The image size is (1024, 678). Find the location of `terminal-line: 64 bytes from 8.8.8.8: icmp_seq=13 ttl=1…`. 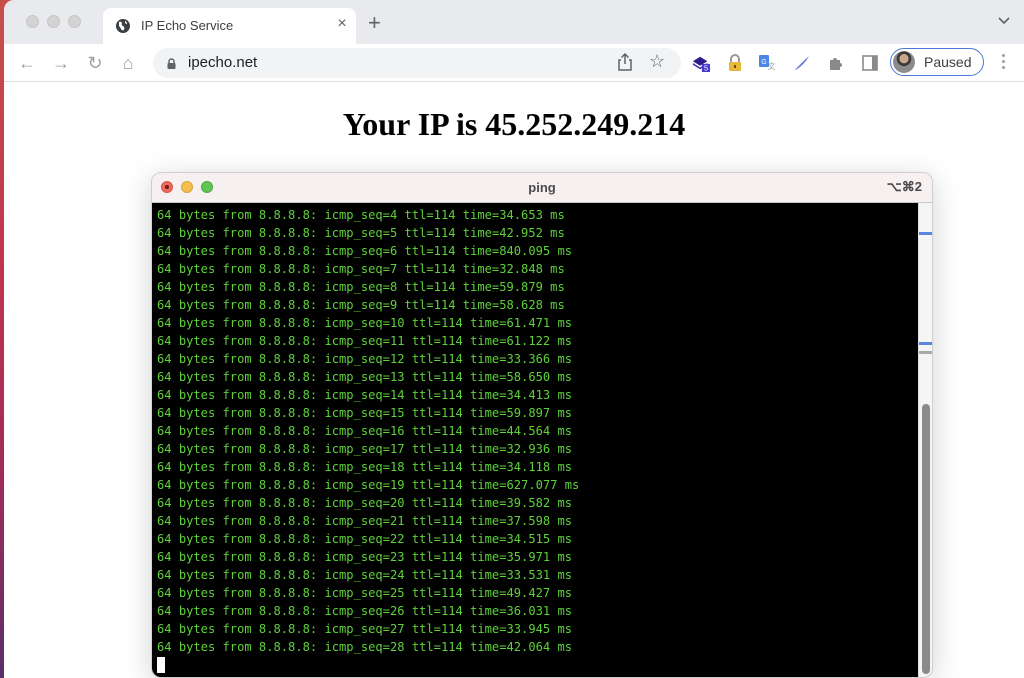

terminal-line: 64 bytes from 8.8.8.8: icmp_seq=13 ttl=1… is located at coordinates (365, 377).